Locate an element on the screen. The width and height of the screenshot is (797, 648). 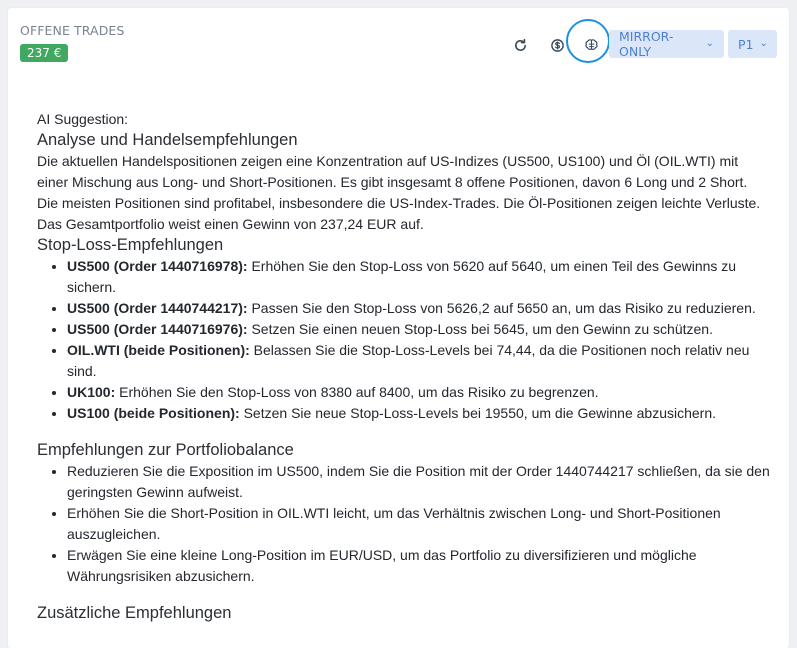
refresh-icon is located at coordinates (520, 44).